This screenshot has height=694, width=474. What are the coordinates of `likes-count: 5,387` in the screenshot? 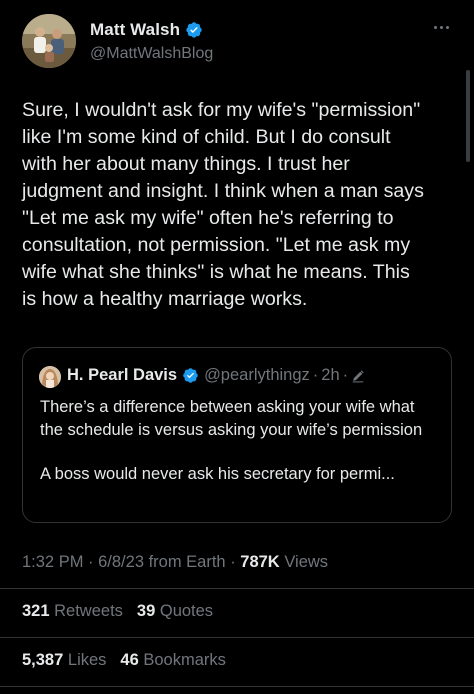 It's located at (43, 660).